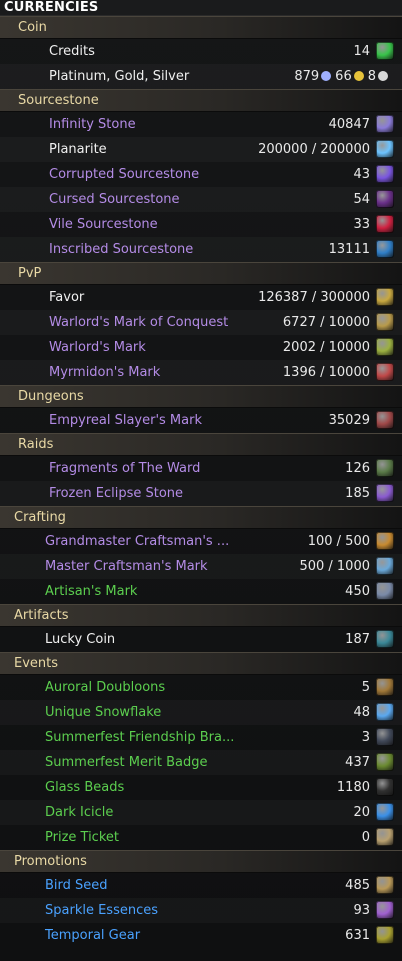  I want to click on eclipse-stone-icon, so click(385, 493).